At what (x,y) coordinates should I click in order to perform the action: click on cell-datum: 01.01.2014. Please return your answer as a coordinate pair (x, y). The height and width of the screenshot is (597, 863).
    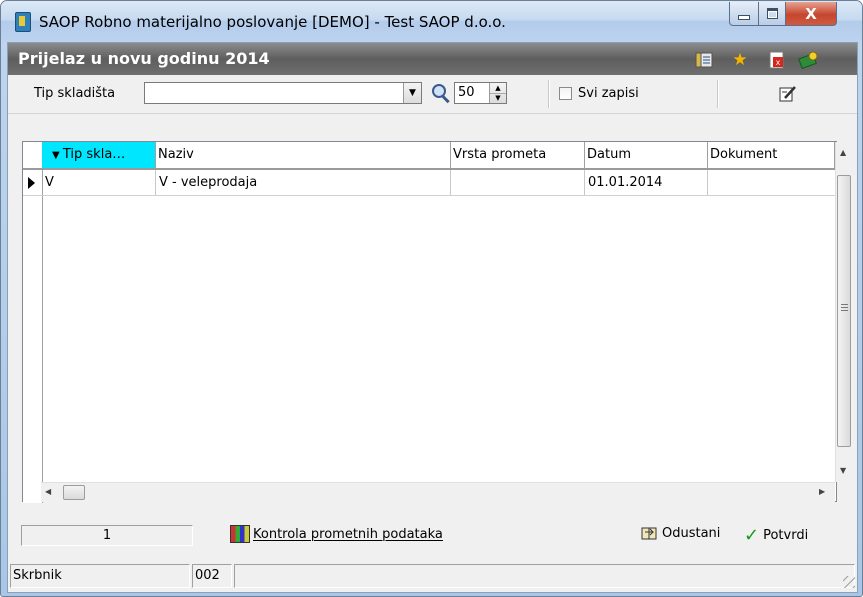
    Looking at the image, I should click on (646, 182).